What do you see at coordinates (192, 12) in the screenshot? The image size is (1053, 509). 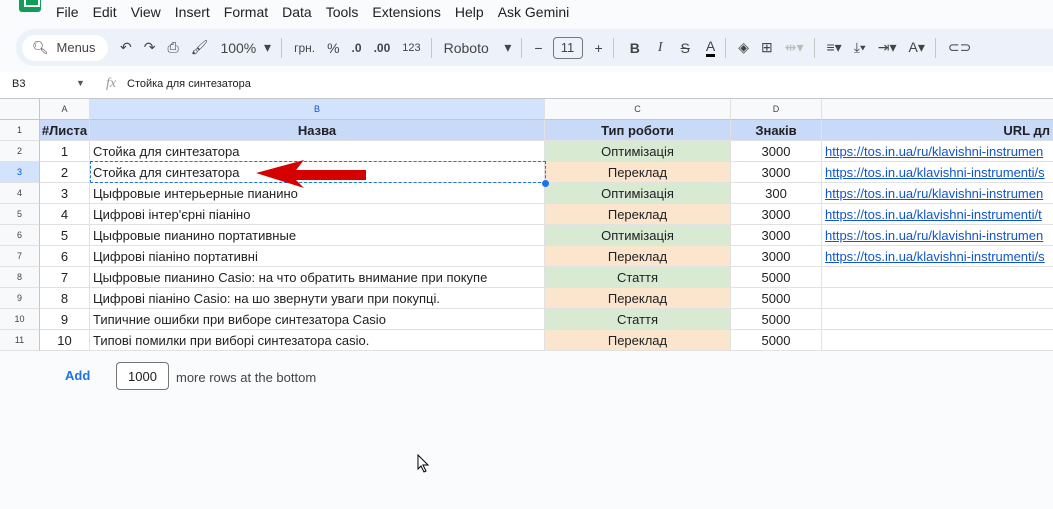 I see `menu-insert: Insert` at bounding box center [192, 12].